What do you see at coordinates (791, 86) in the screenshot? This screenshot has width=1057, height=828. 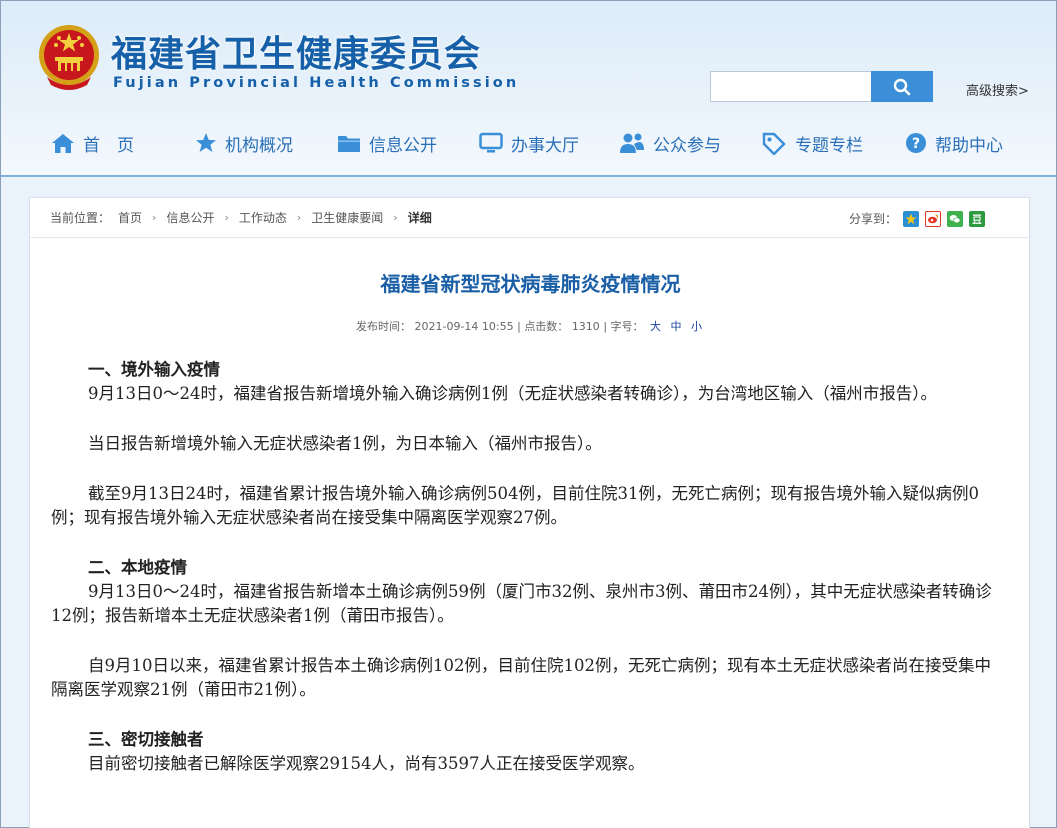 I see `search-input` at bounding box center [791, 86].